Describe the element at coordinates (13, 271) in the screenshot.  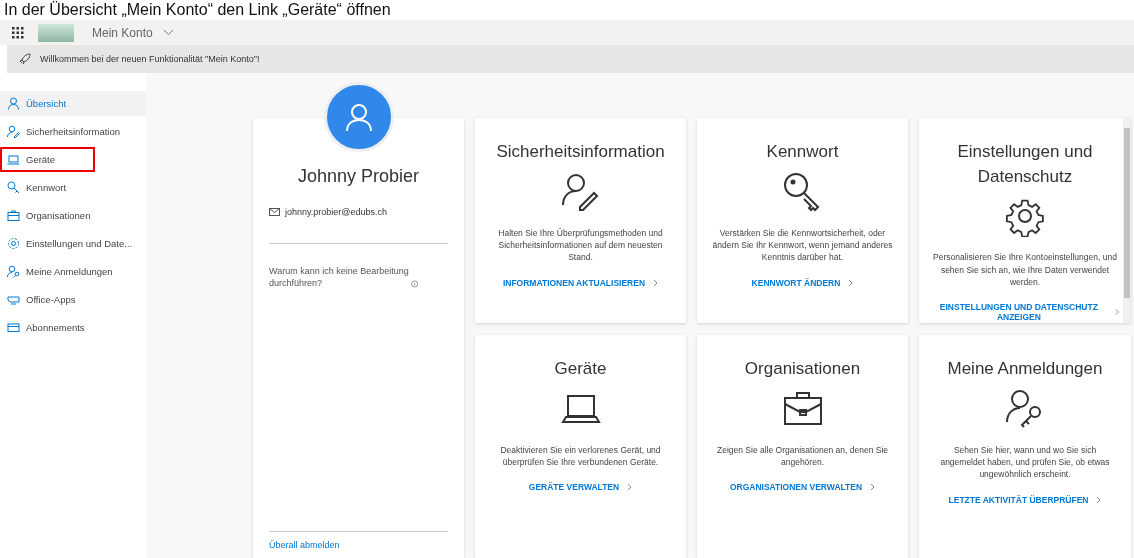
I see `person-key-icon` at that location.